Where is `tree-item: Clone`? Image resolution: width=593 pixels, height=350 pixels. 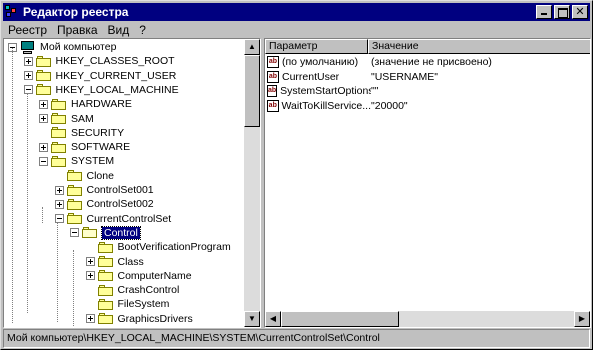
tree-item: Clone is located at coordinates (84, 176).